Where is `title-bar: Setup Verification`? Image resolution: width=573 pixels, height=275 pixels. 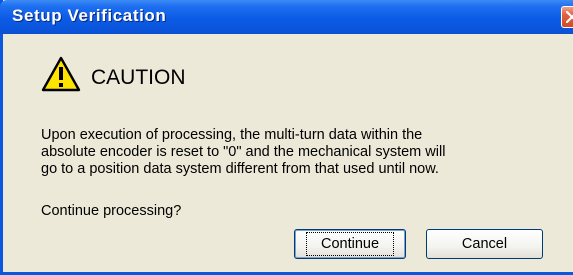
title-bar: Setup Verification is located at coordinates (286, 17).